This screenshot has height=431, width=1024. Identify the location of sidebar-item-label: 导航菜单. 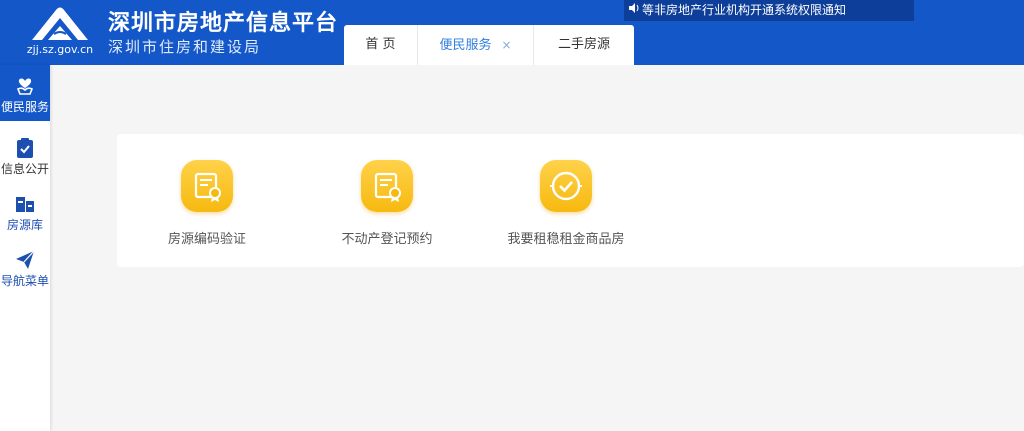
(24, 281).